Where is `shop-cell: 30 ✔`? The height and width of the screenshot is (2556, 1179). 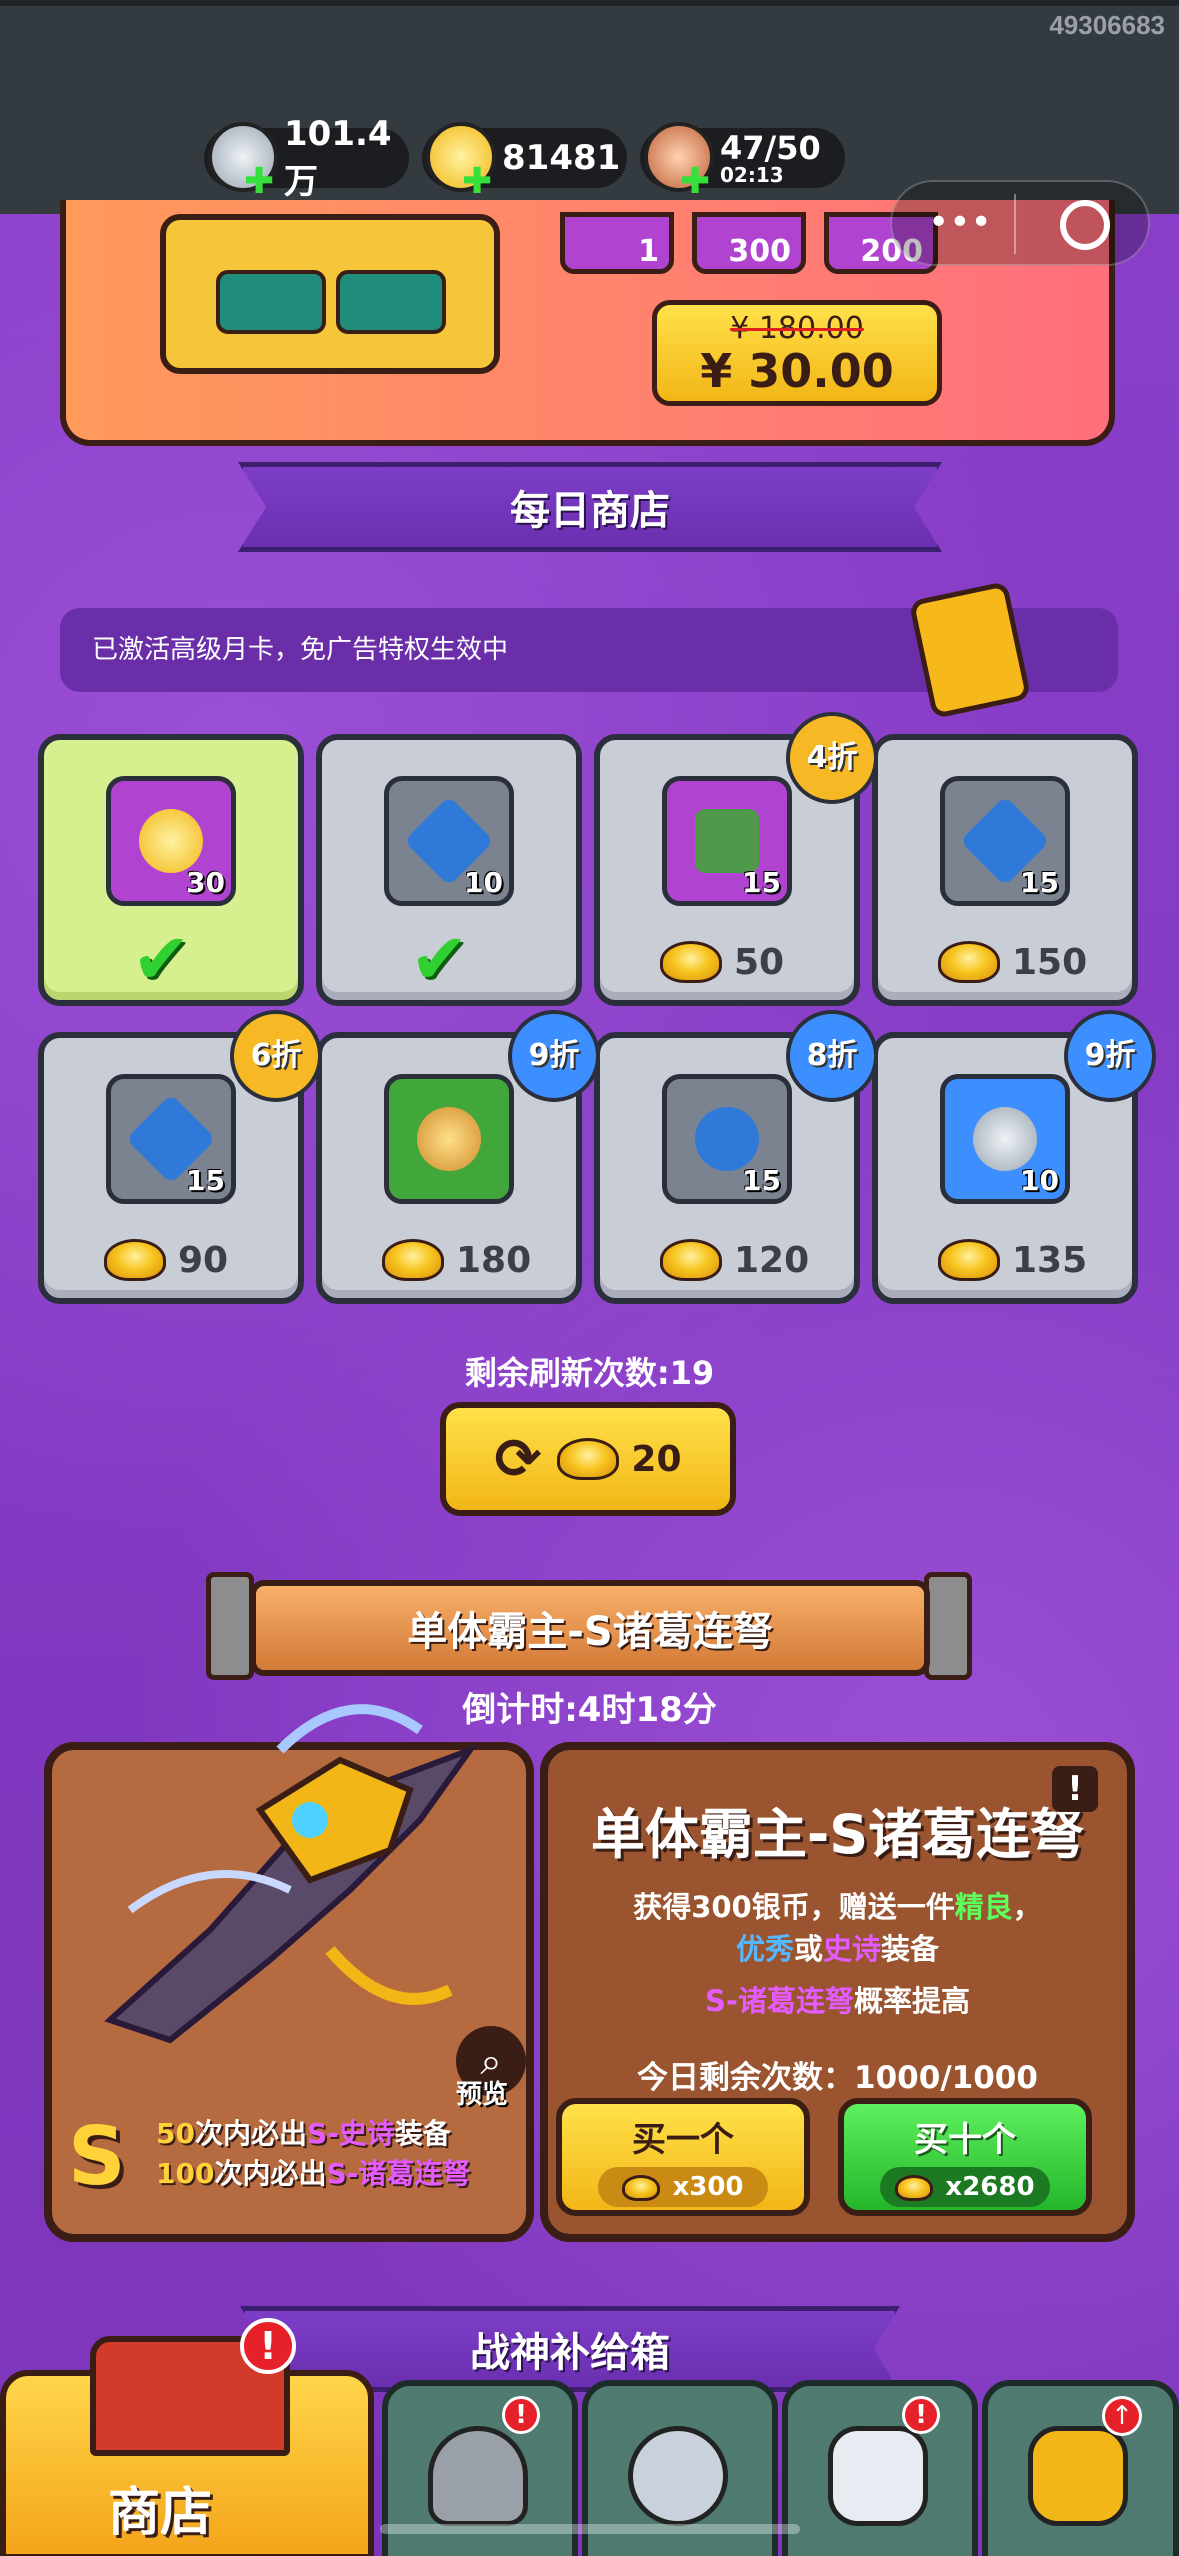
shop-cell: 30 ✔ is located at coordinates (171, 870).